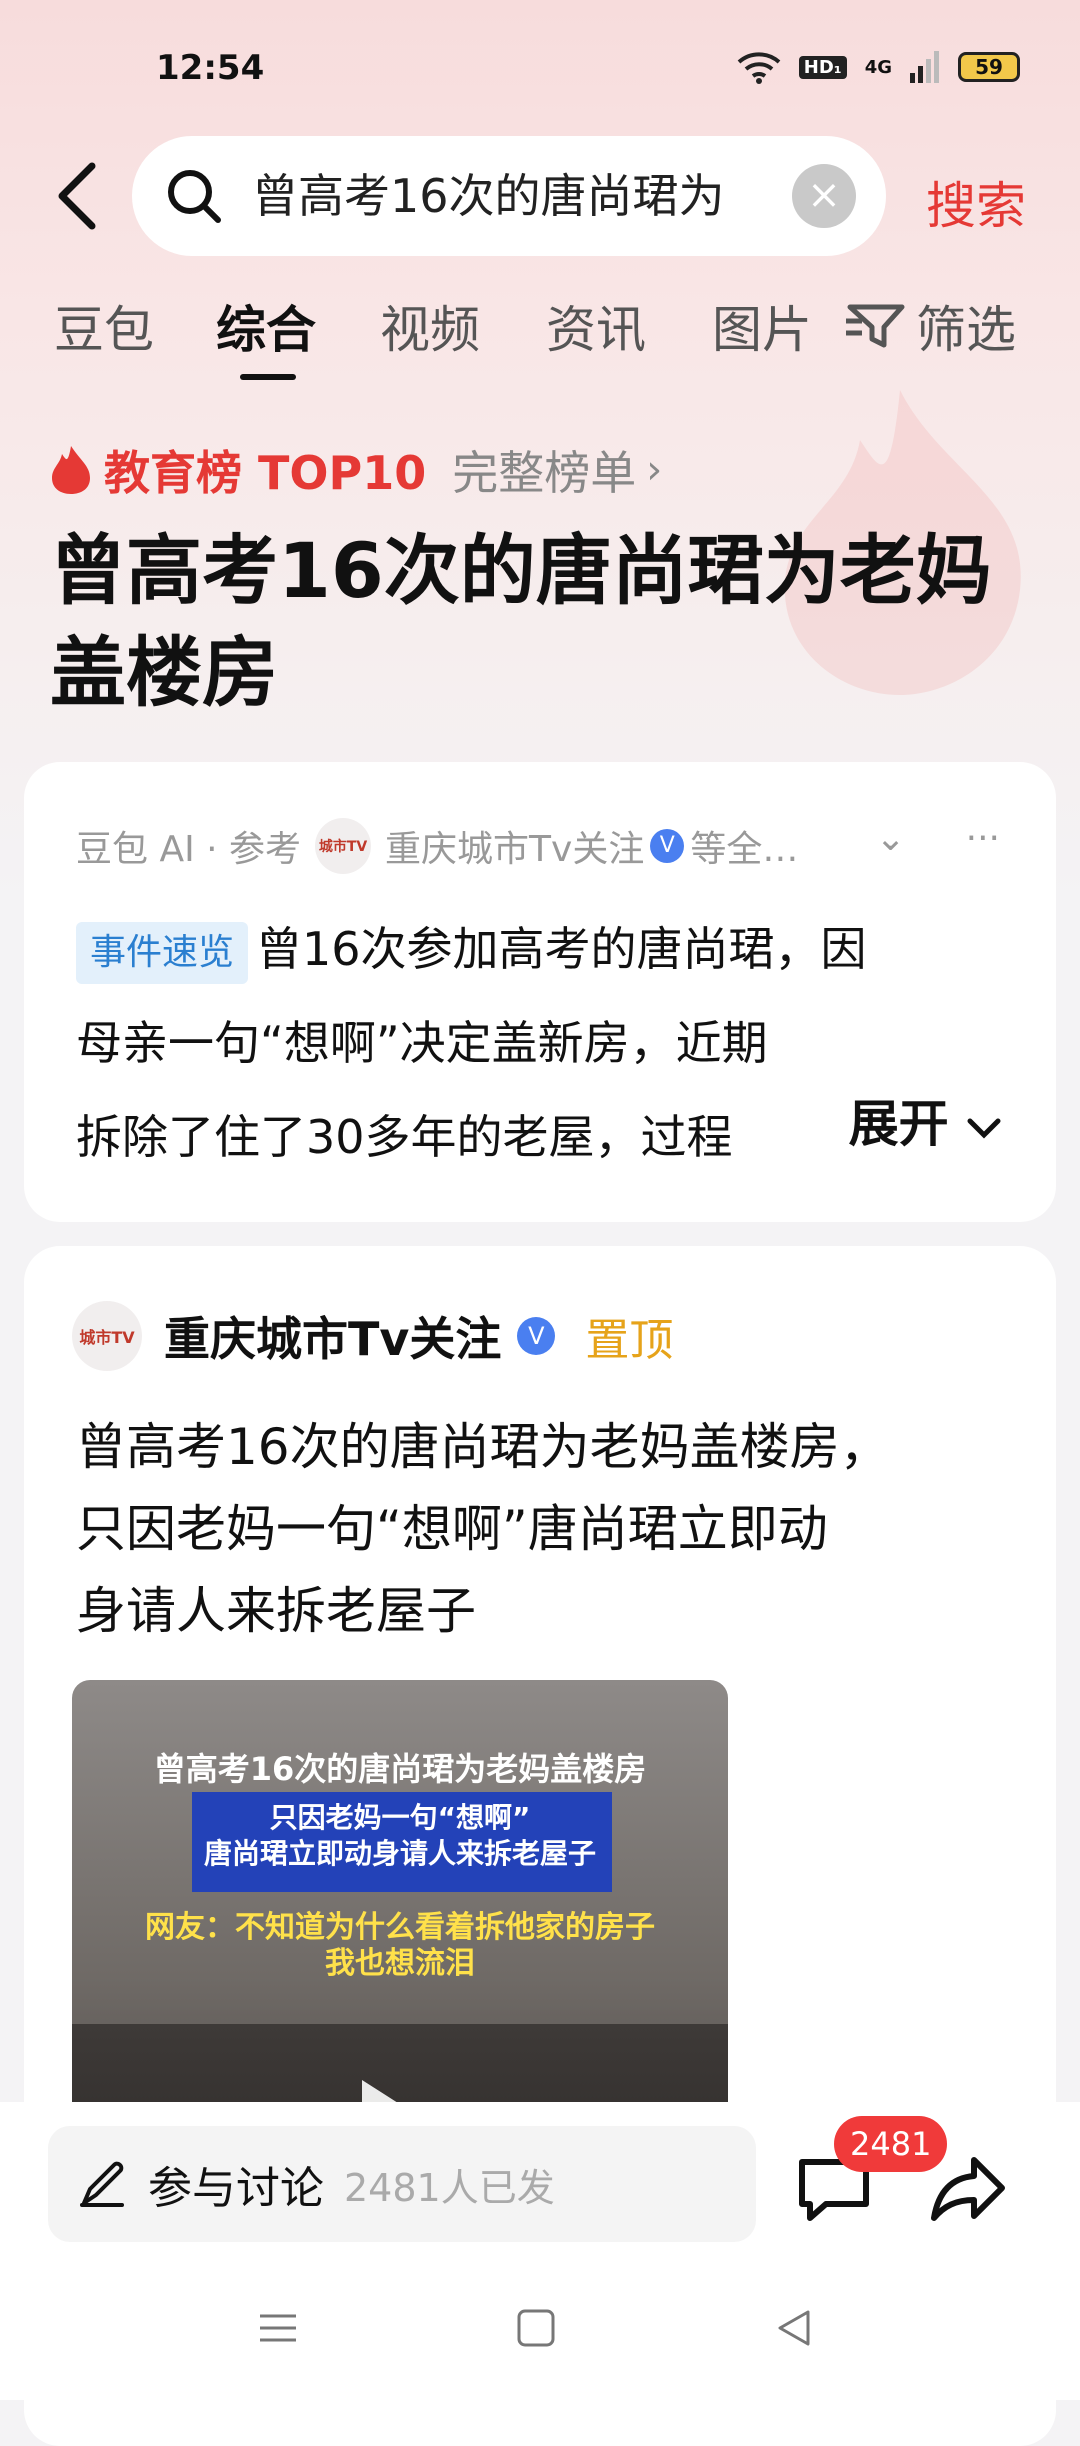 Image resolution: width=1080 pixels, height=2446 pixels. I want to click on tab-general: 综合, so click(266, 326).